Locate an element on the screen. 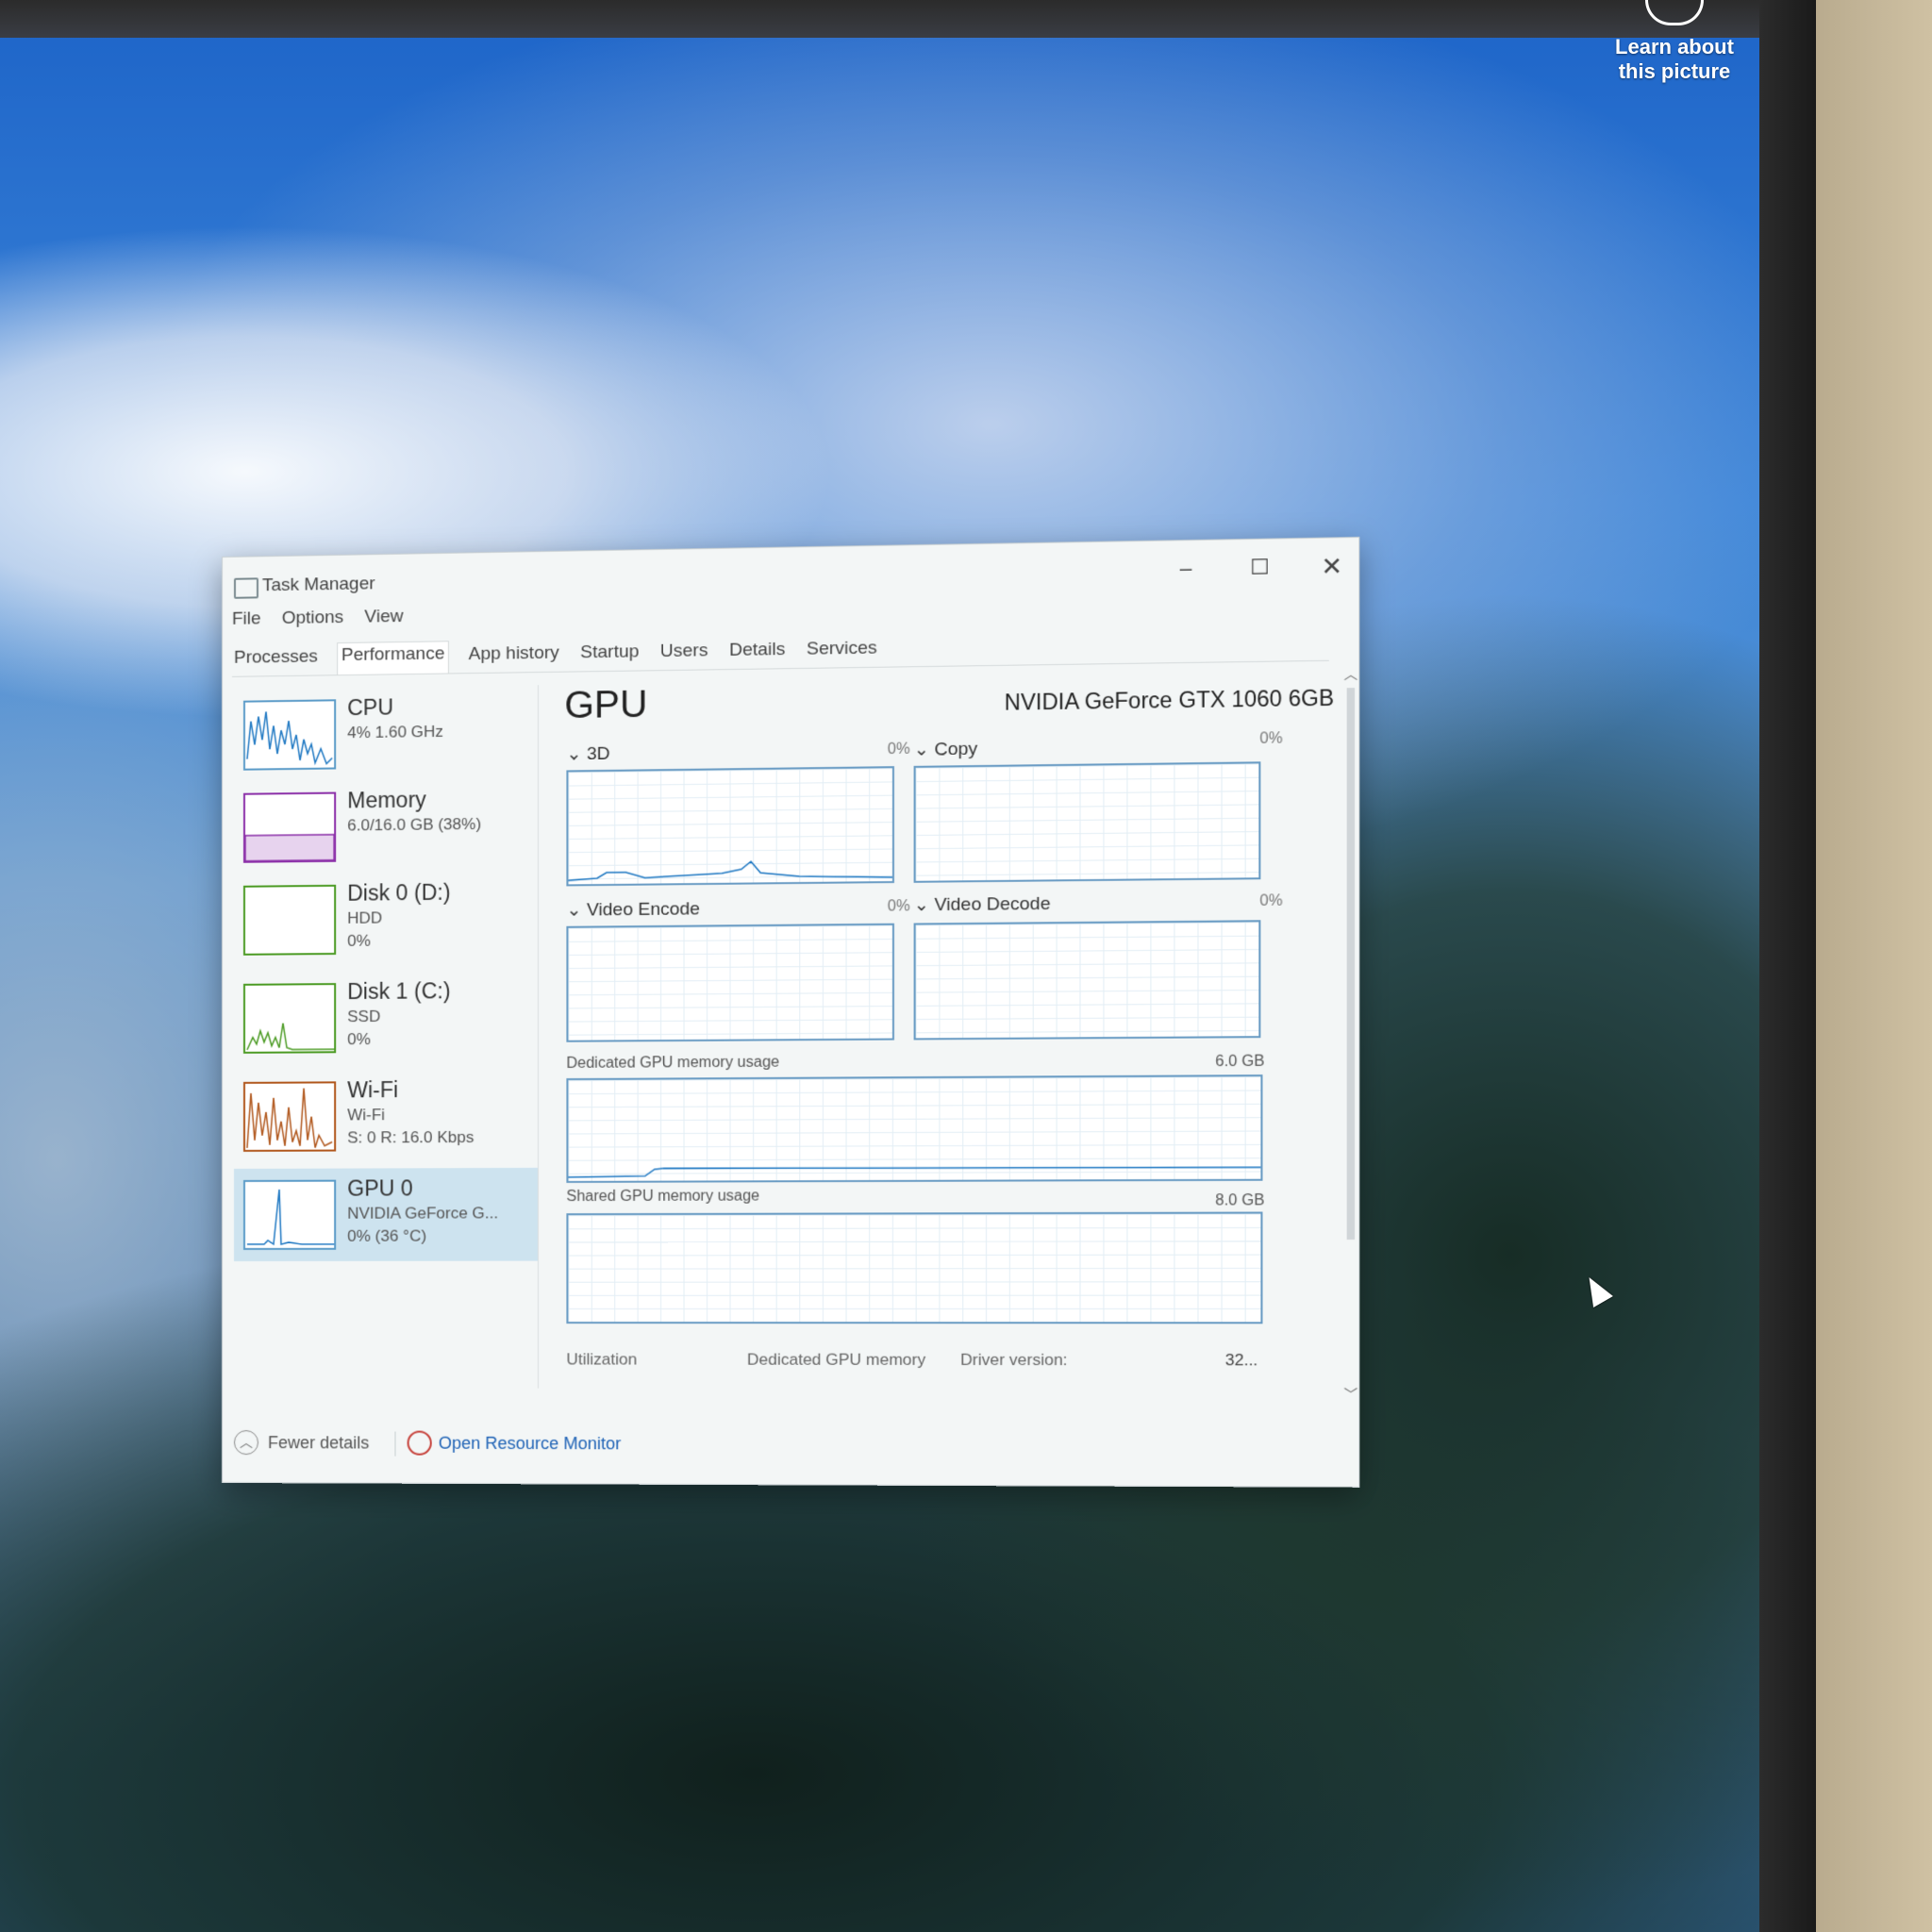 The image size is (1932, 1932). close-icon: ✕ is located at coordinates (1332, 566).